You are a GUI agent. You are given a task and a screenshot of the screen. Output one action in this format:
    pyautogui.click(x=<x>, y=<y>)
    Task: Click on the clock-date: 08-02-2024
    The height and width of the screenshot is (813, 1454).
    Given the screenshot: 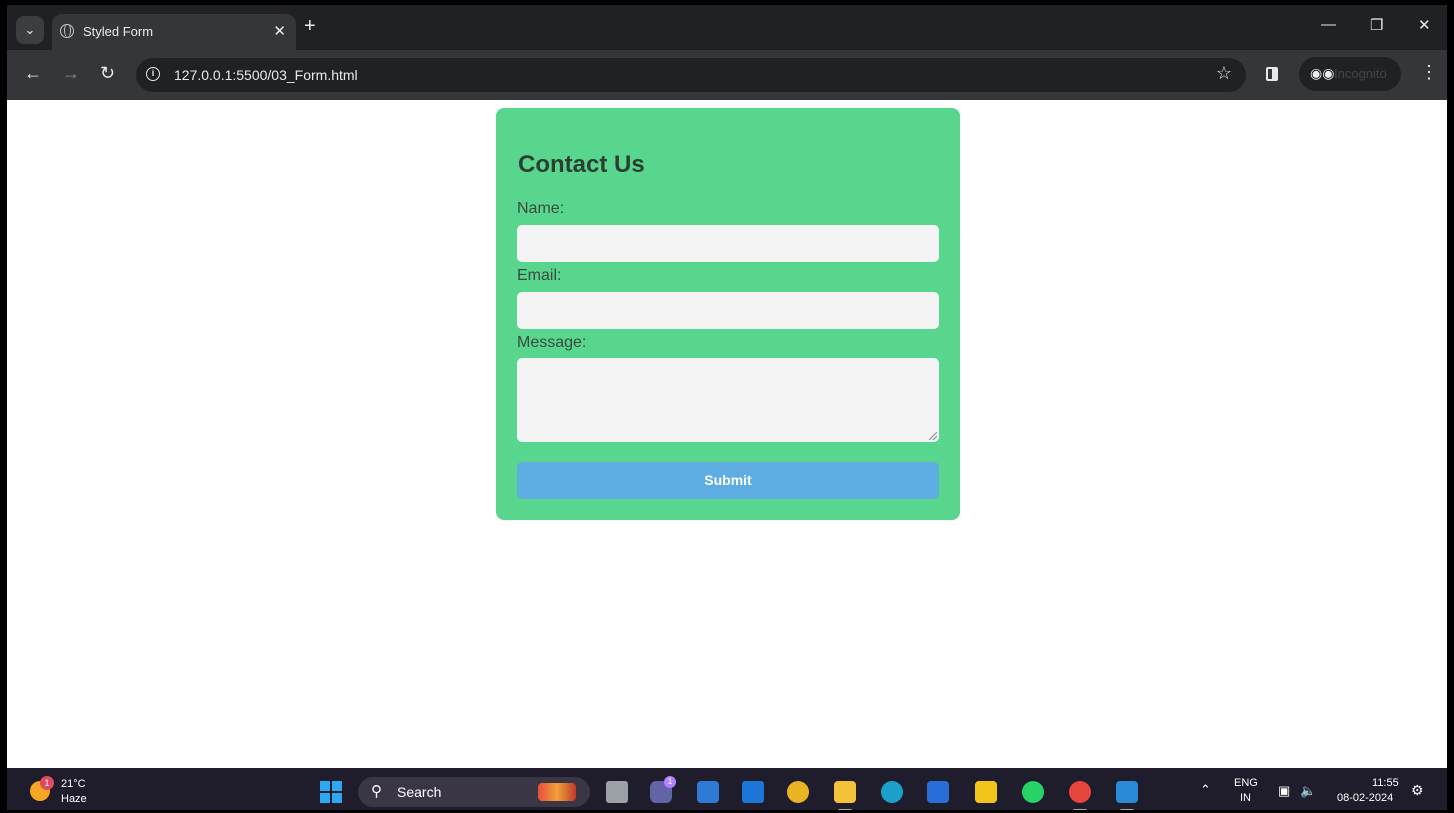 What is the action you would take?
    pyautogui.click(x=1365, y=798)
    